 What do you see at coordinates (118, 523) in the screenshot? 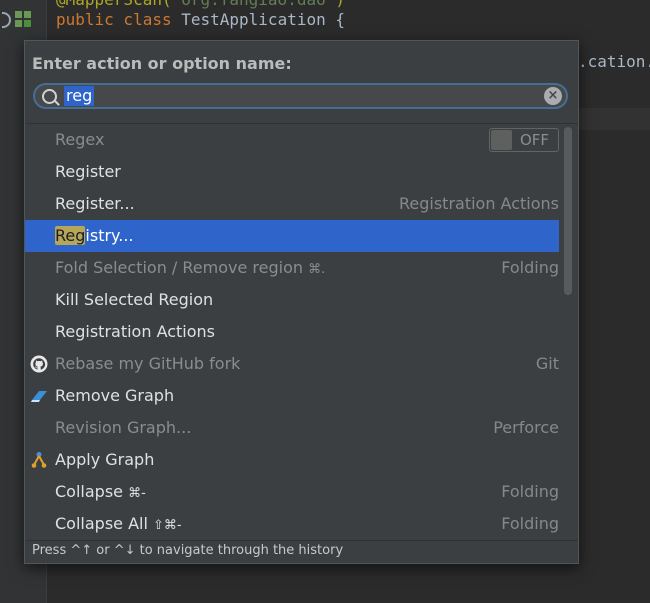
I see `list-item-label: Collapse All ⇧⌘-` at bounding box center [118, 523].